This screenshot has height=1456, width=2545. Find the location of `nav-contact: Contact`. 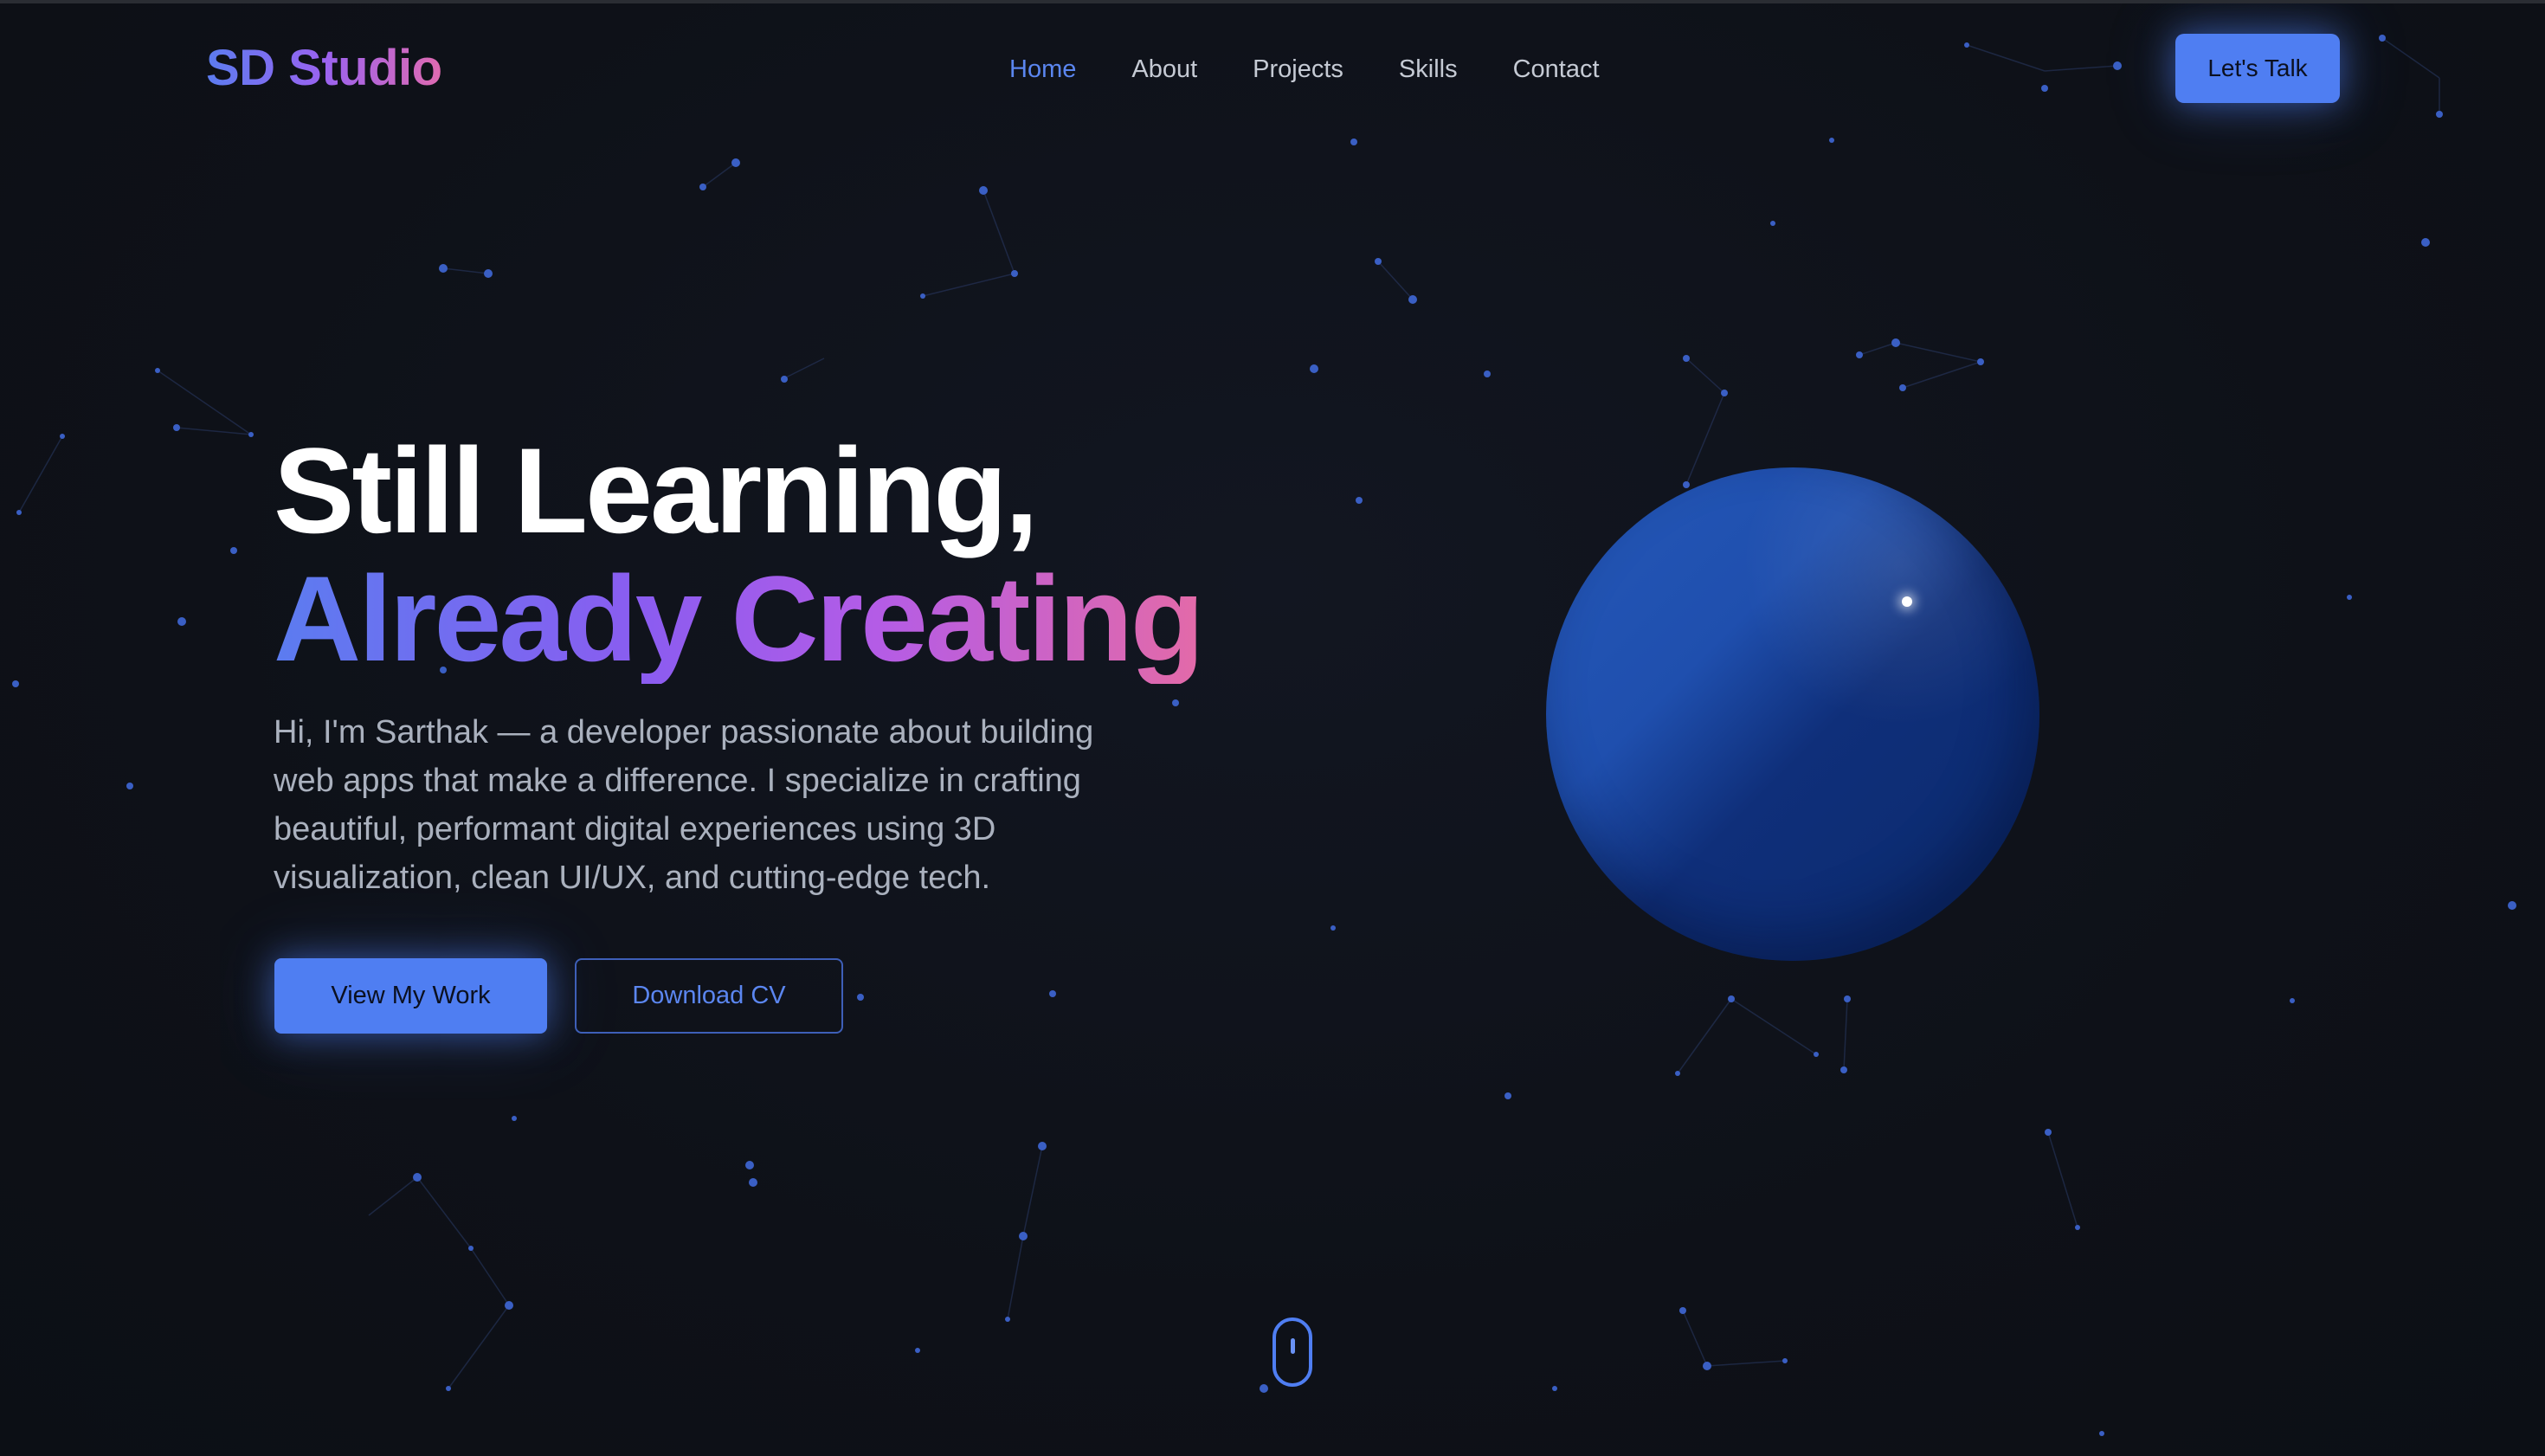

nav-contact: Contact is located at coordinates (1557, 69).